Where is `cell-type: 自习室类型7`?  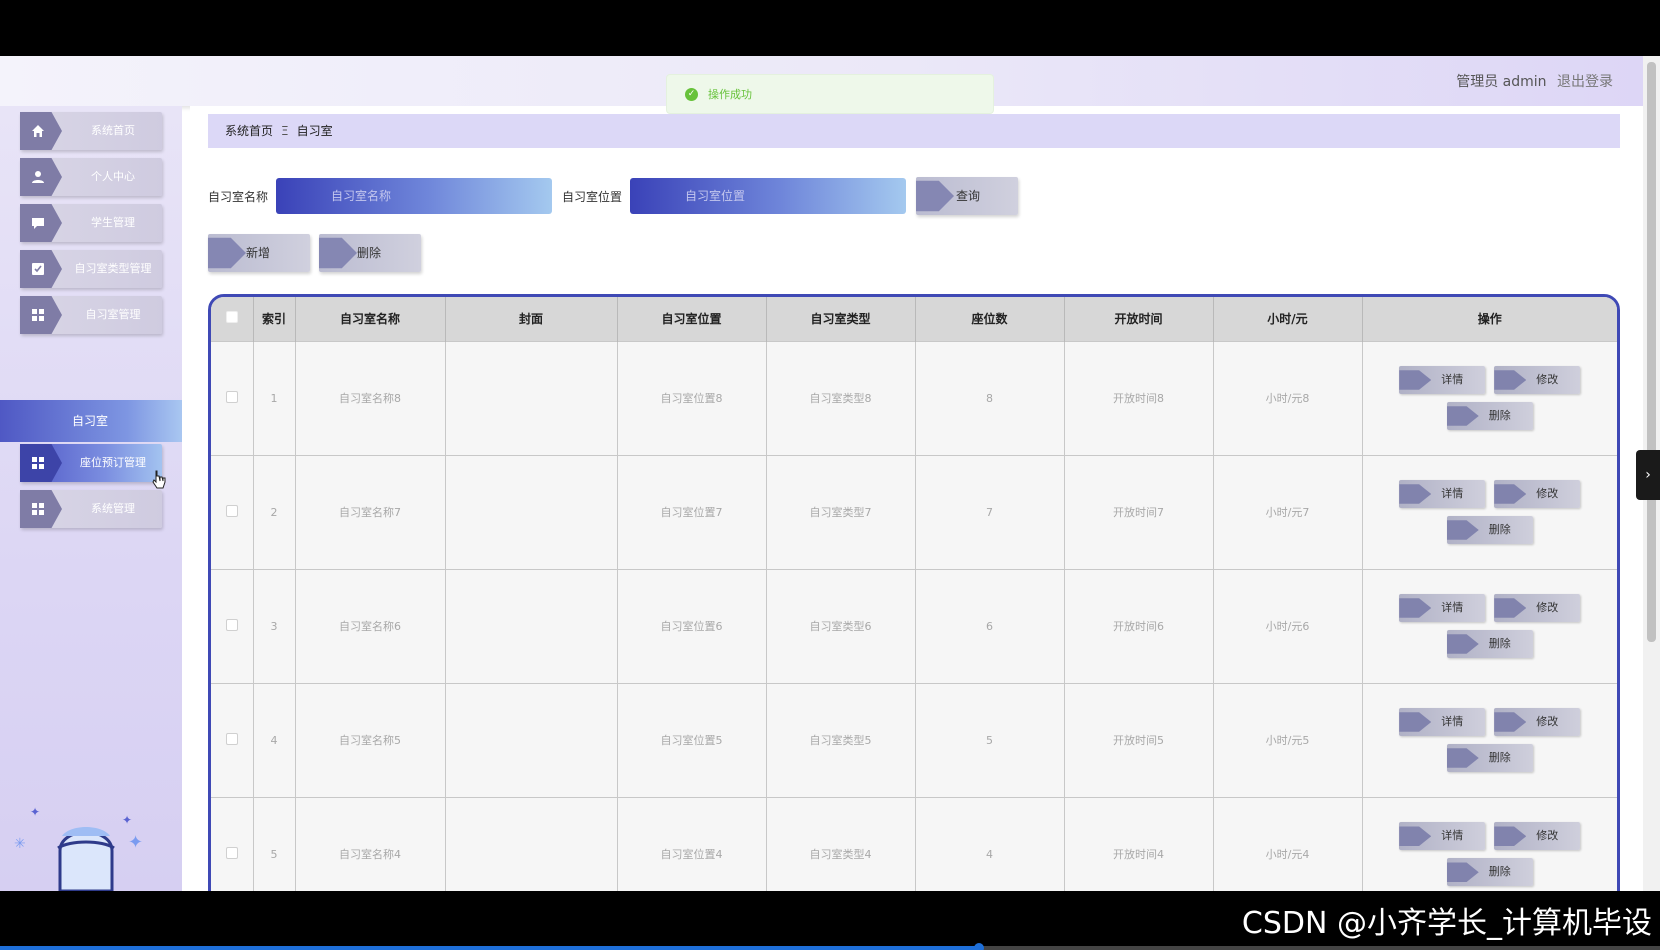
cell-type: 自习室类型7 is located at coordinates (841, 511).